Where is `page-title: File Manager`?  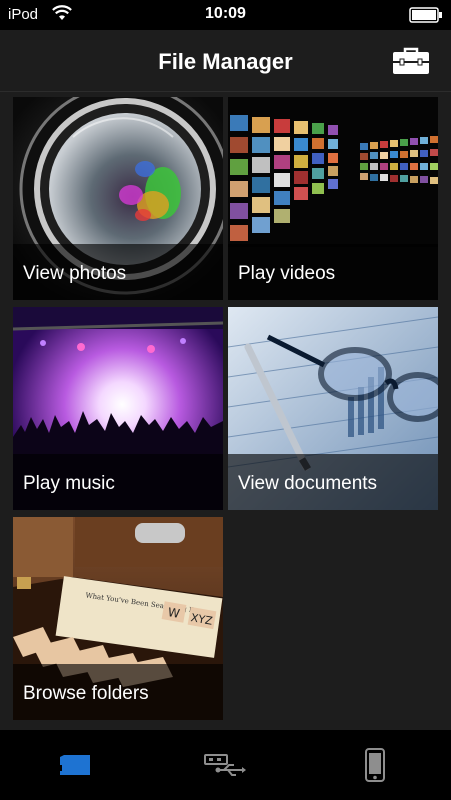
page-title: File Manager is located at coordinates (225, 61).